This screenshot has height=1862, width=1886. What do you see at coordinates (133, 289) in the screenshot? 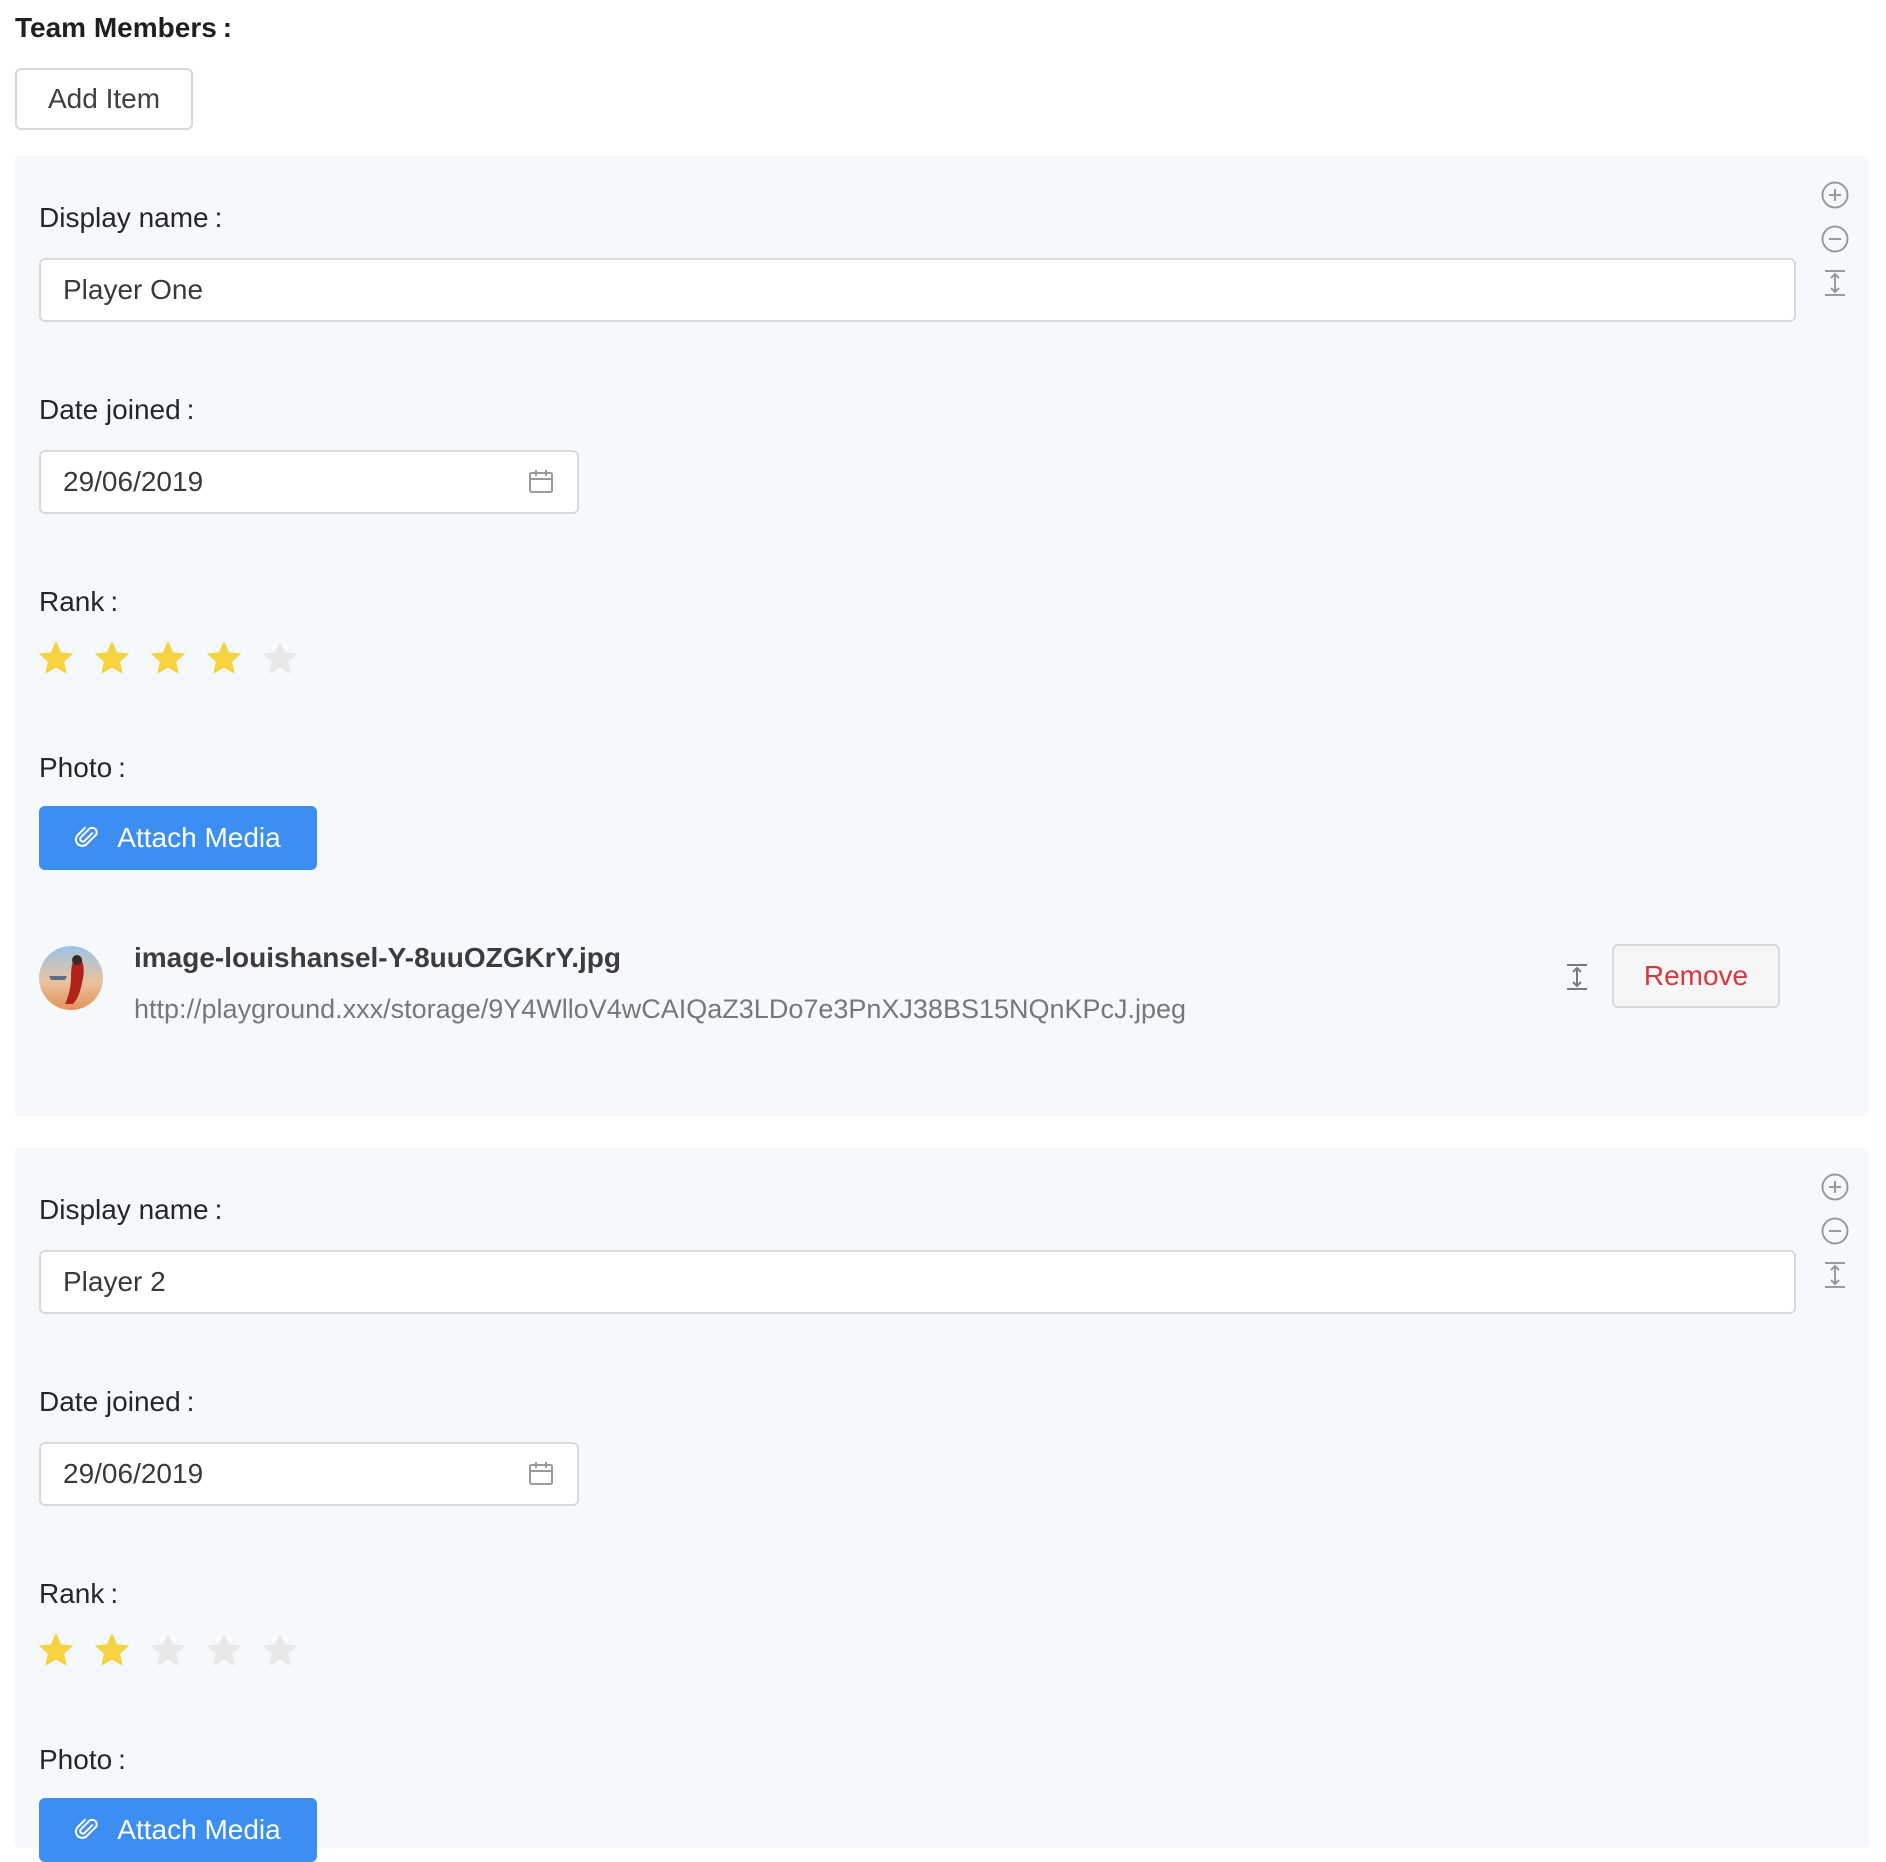
I see `display-name-value: Player One` at bounding box center [133, 289].